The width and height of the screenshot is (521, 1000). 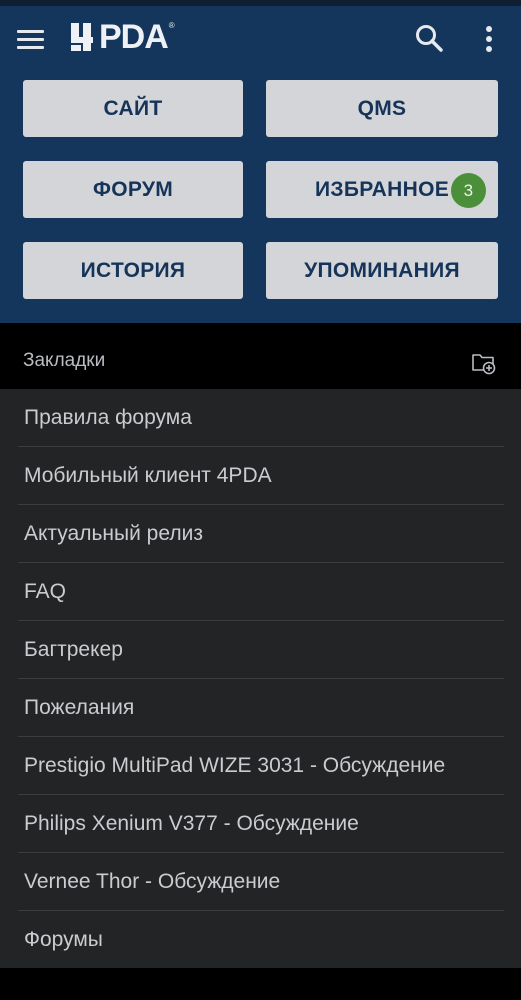 I want to click on app-bar: PDA ®, so click(x=260, y=37).